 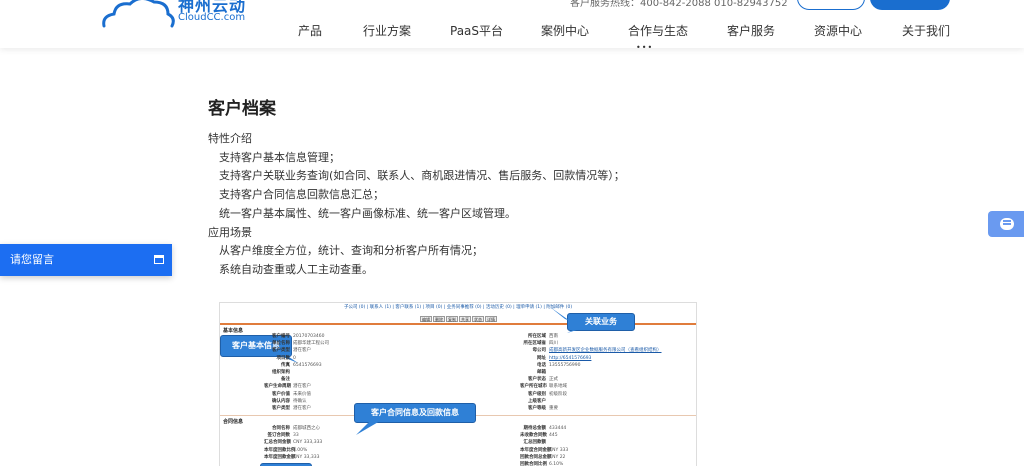 I want to click on field-value: CNY 333,333, so click(x=308, y=443).